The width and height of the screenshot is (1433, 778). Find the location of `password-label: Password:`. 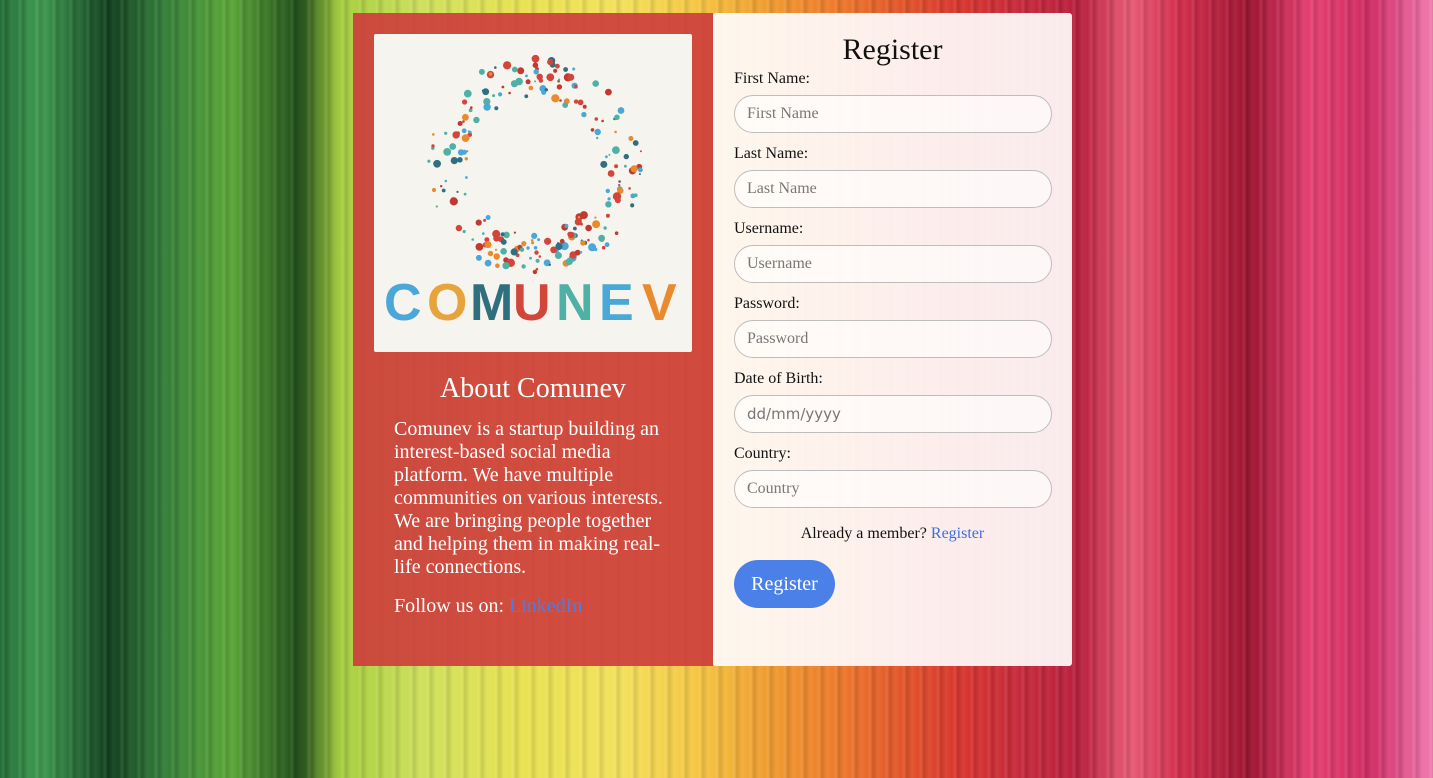

password-label: Password: is located at coordinates (767, 303).